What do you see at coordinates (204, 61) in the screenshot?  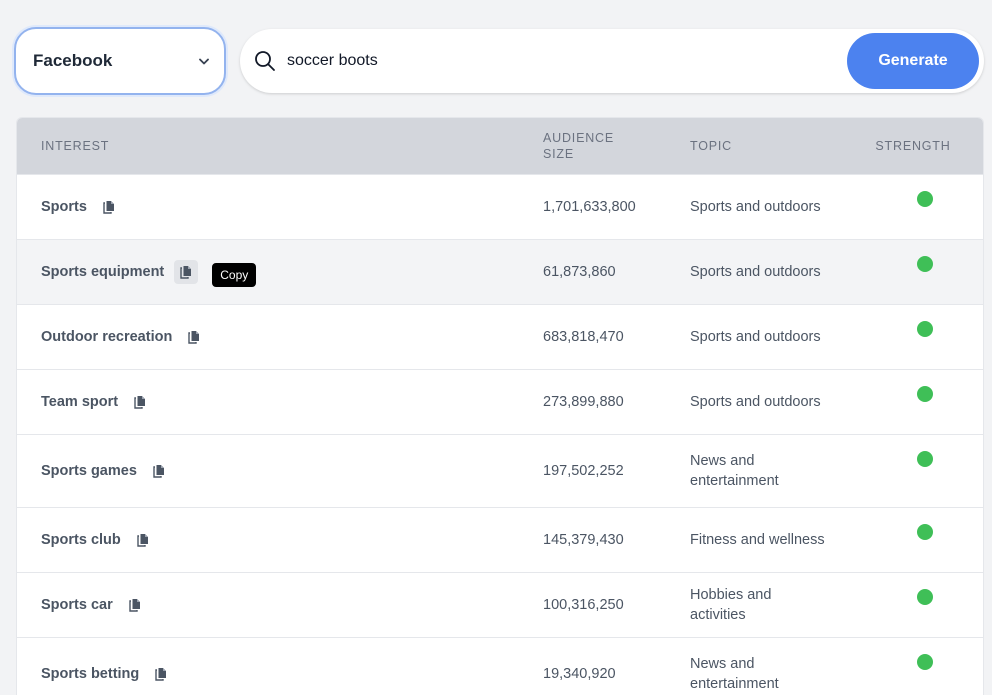 I see `chevron-down-icon` at bounding box center [204, 61].